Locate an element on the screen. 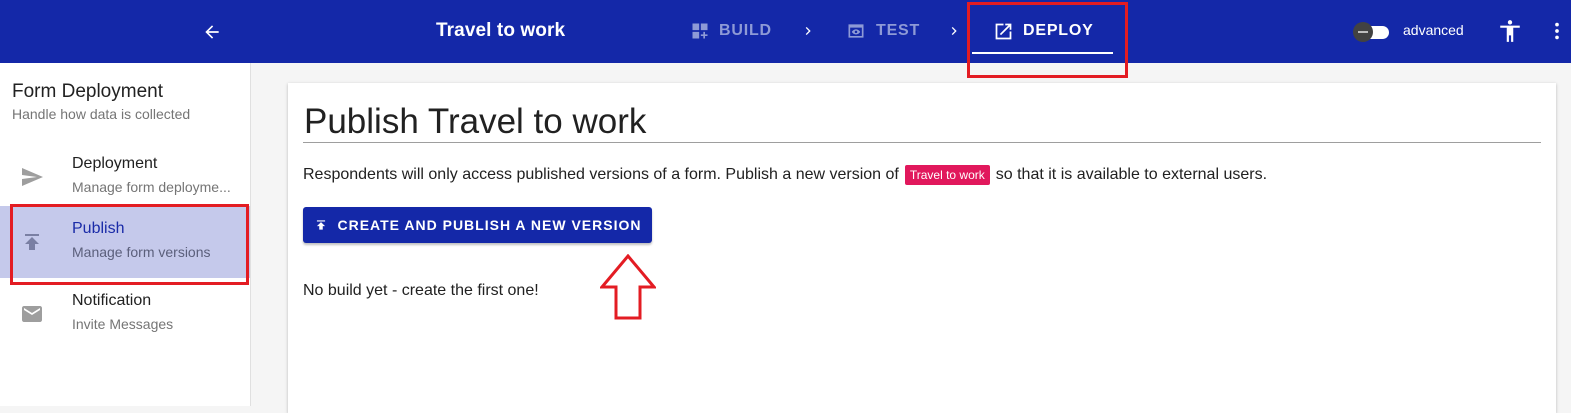 This screenshot has width=1571, height=413. mail-icon is located at coordinates (32, 314).